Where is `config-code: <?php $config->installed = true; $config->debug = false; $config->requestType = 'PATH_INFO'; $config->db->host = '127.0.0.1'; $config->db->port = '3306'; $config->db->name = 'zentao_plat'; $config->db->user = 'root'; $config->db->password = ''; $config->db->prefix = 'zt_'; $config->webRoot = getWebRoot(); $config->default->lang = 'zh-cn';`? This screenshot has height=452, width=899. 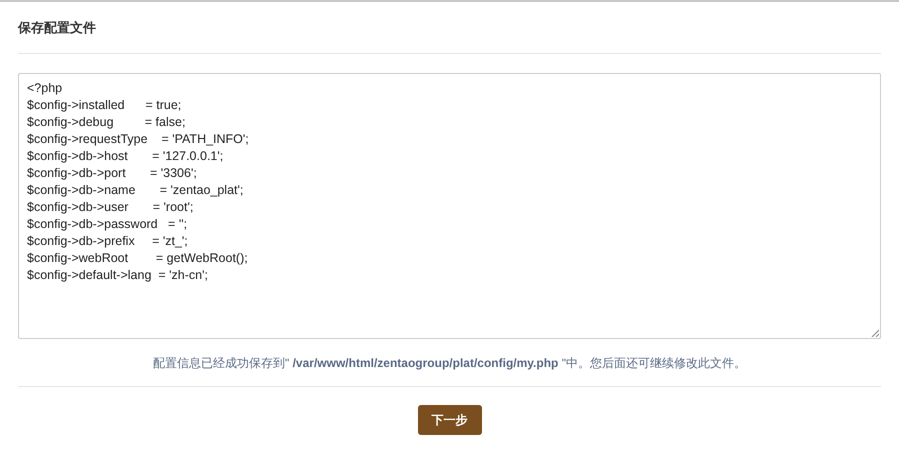 config-code: <?php $config->installed = true; $config->debug = false; $config->requestType = 'PATH_INFO'; $config->db->host = '127.0.0.1'; $config->db->port = '3306'; $config->db->name = 'zentao_plat'; $config->db->user = 'root'; $config->db->password = ''; $config->db->prefix = 'zt_'; $config->webRoot = getWebRoot(); $config->default->lang = 'zh-cn'; is located at coordinates (138, 181).